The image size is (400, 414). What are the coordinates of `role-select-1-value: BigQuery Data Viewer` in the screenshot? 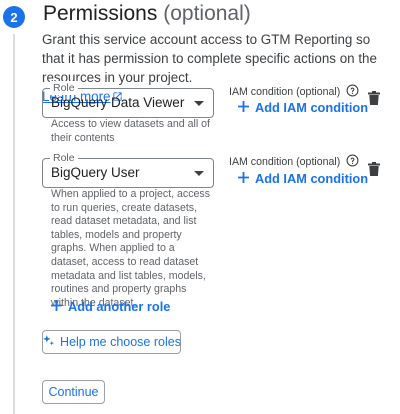 It's located at (118, 102).